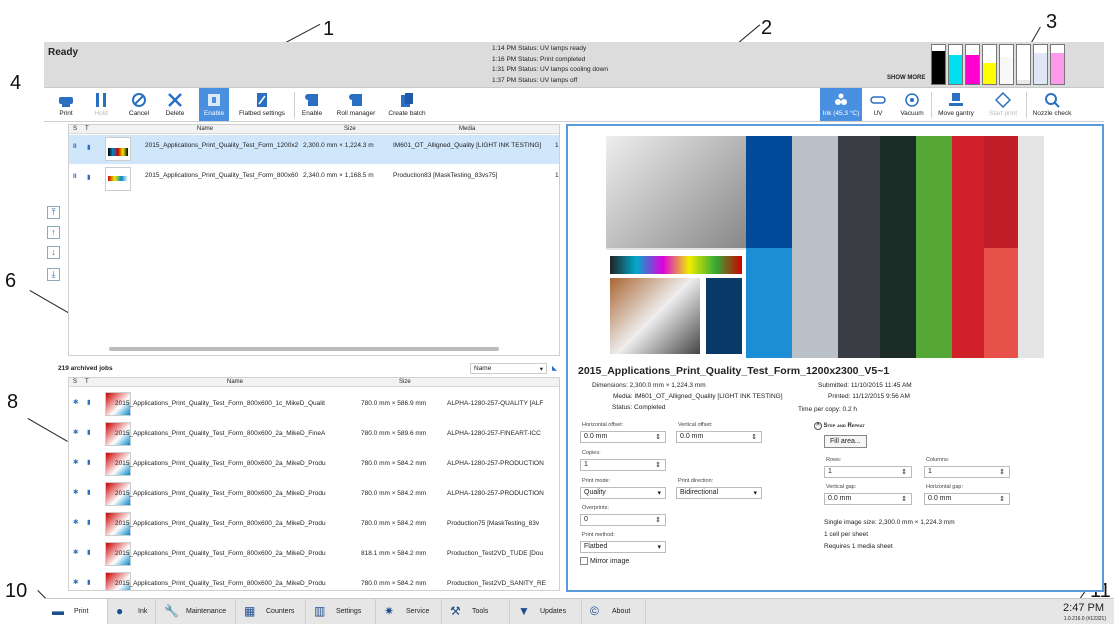  Describe the element at coordinates (118, 149) in the screenshot. I see `job-thumbnail` at that location.